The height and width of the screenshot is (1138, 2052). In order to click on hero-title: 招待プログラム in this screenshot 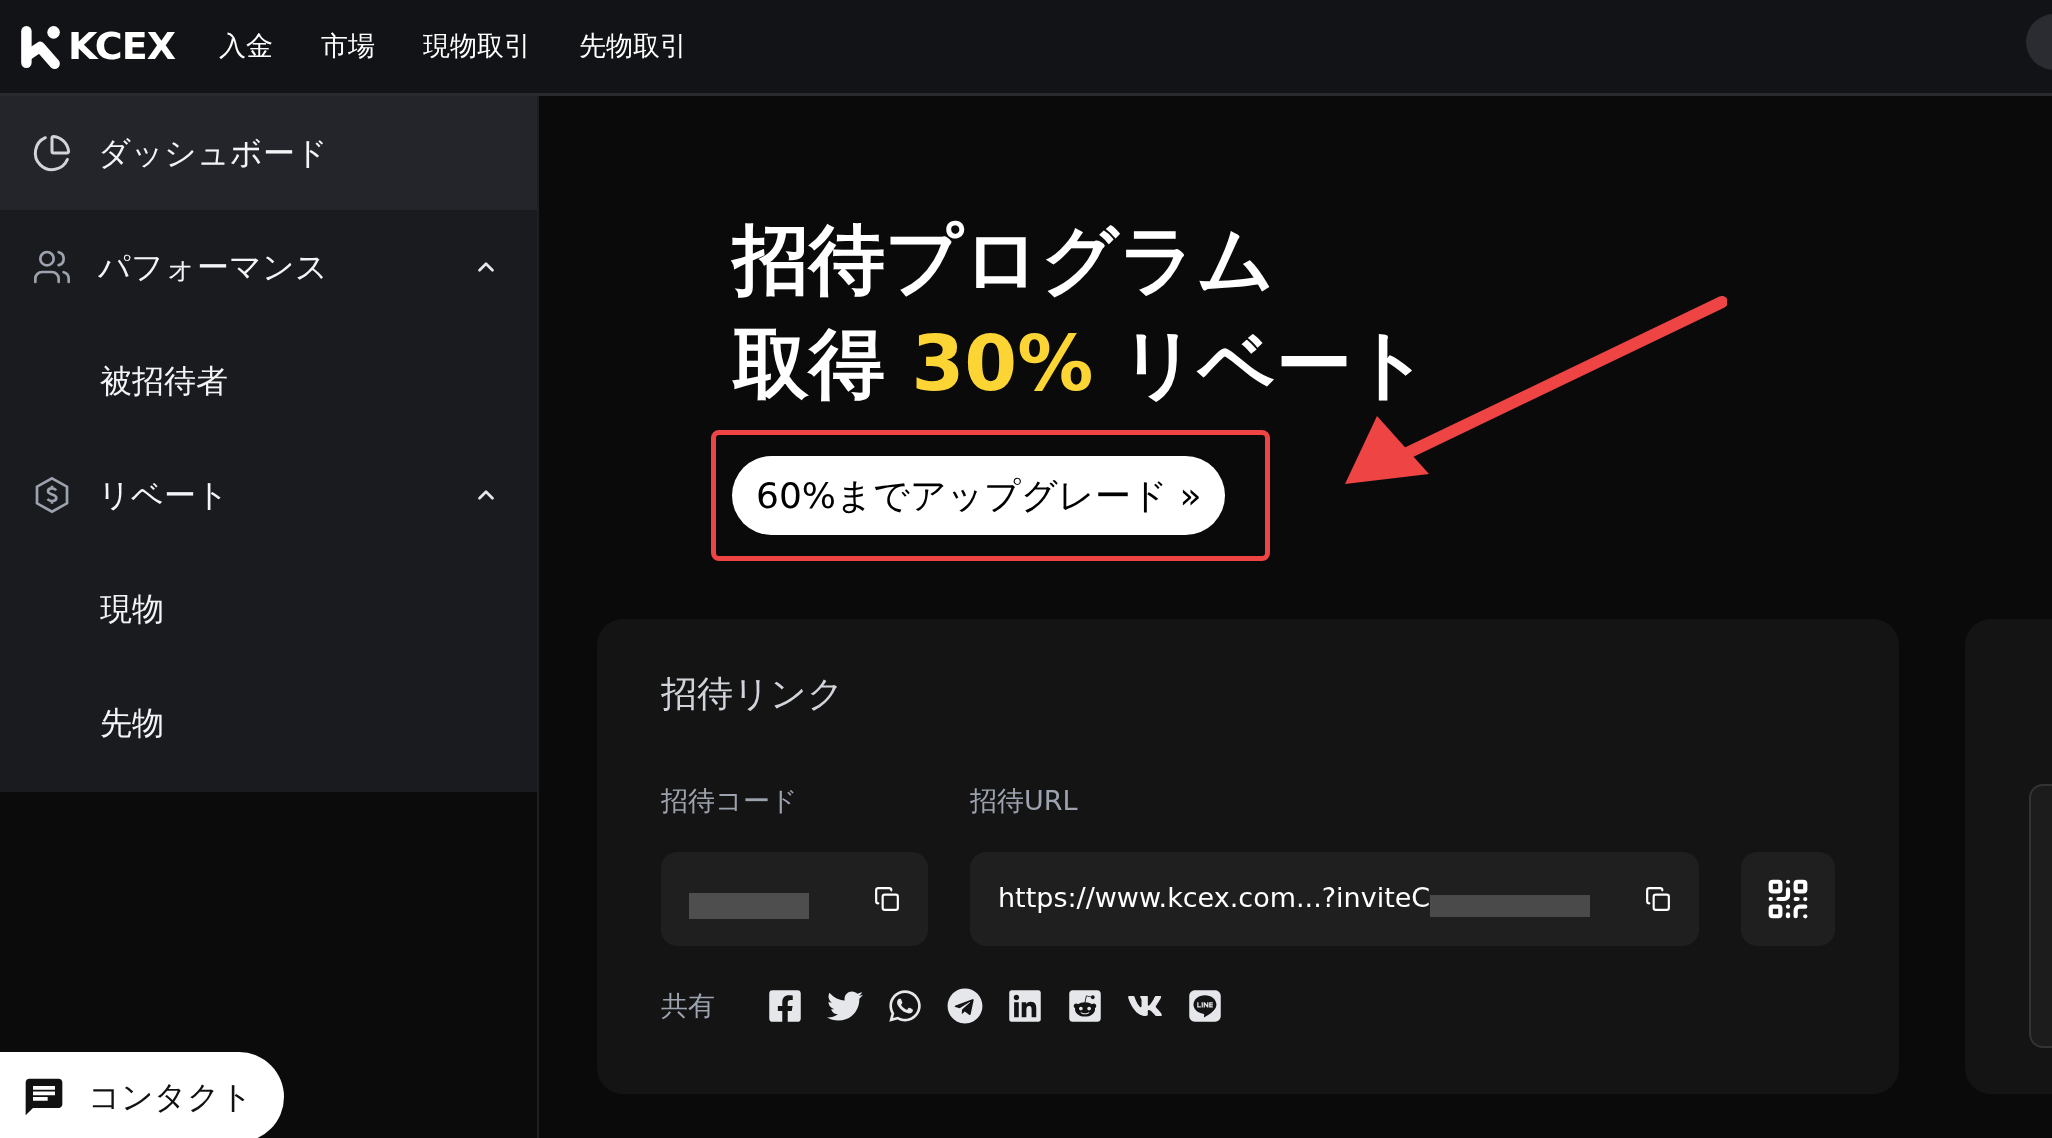, I will do `click(1004, 260)`.